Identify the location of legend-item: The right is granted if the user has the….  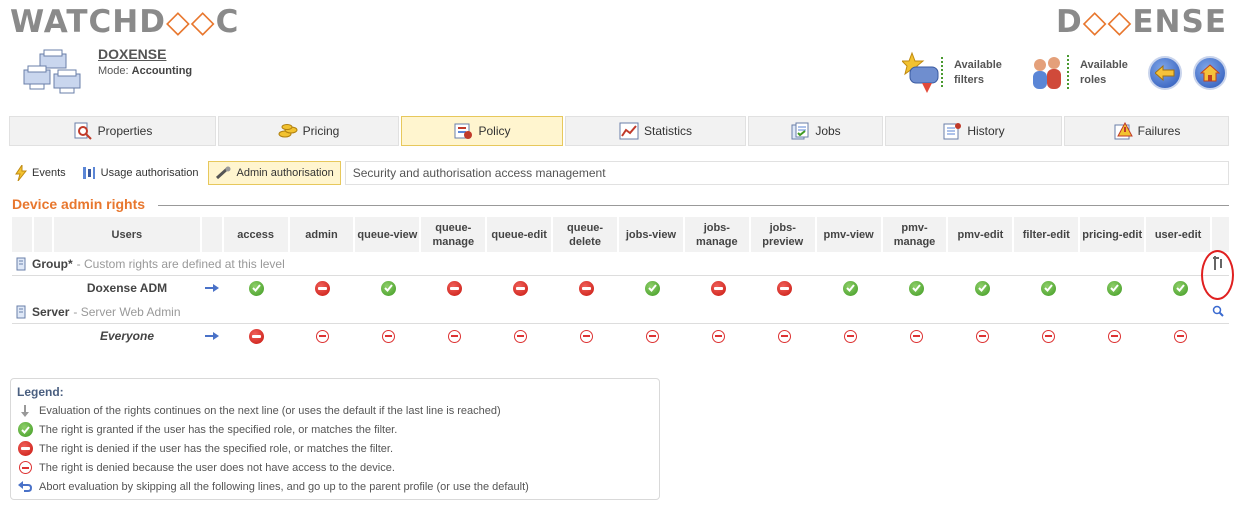
(335, 429).